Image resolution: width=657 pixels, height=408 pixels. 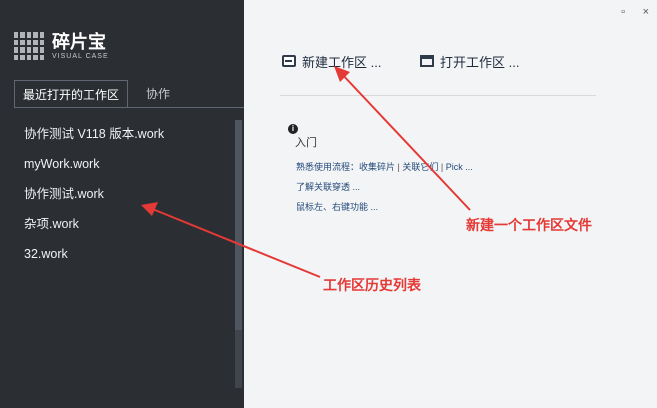 What do you see at coordinates (129, 94) in the screenshot?
I see `sidebar-tabs: 最近打开的工作区 协作` at bounding box center [129, 94].